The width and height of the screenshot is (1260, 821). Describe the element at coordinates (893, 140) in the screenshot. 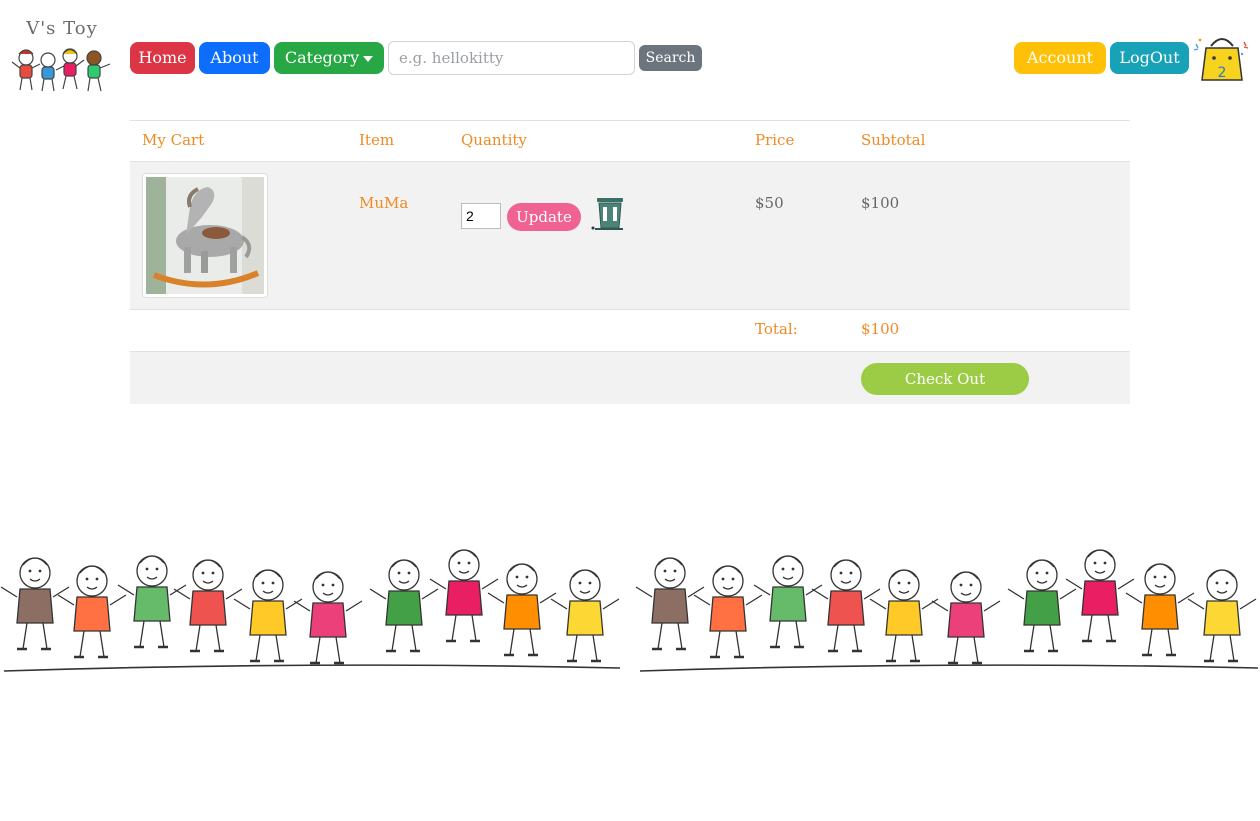

I see `header-subtotal: Subtotal` at that location.